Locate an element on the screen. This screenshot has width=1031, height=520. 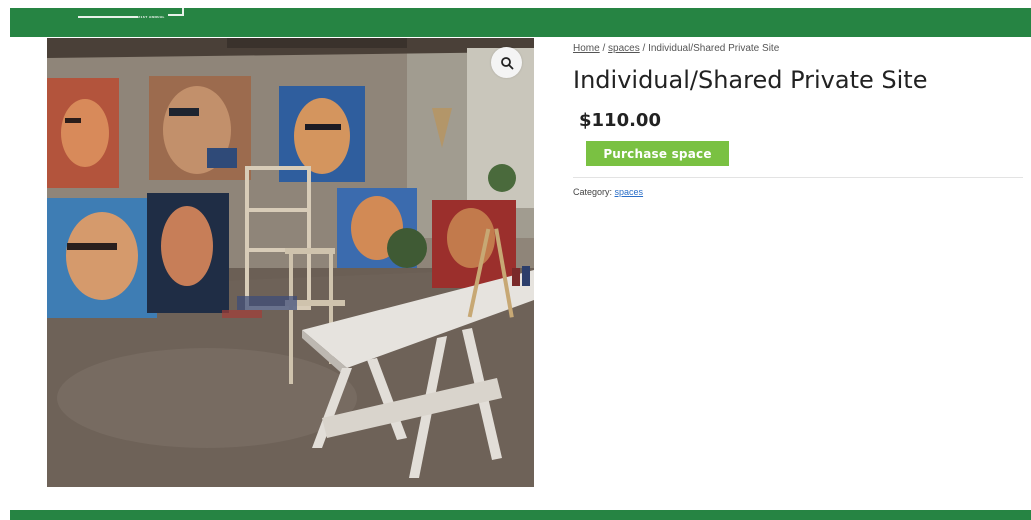
category-link: spaces is located at coordinates (629, 192).